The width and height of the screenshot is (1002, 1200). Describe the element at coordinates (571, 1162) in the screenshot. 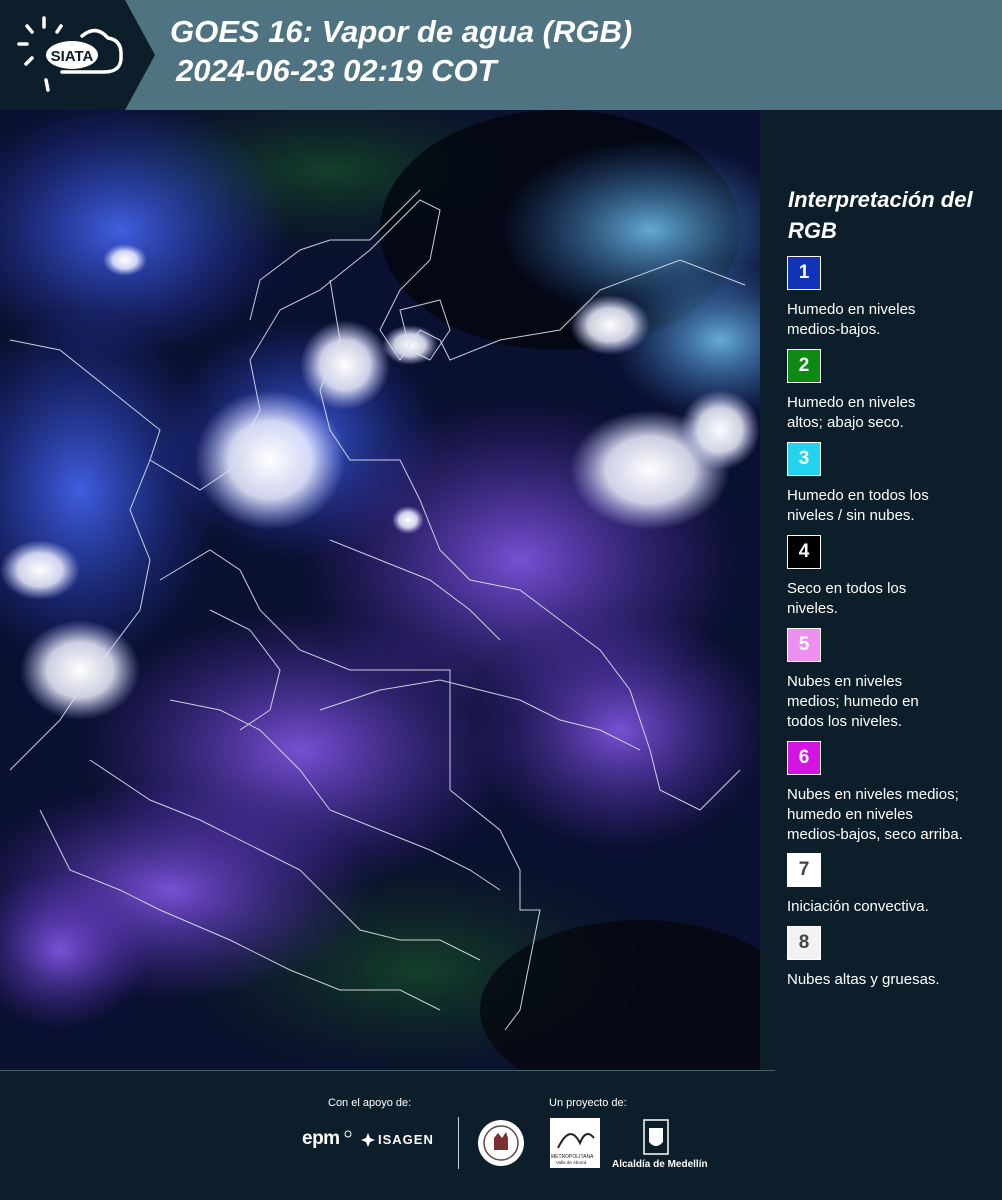

I see `metro-sublabel: Valle de Aburrá` at that location.